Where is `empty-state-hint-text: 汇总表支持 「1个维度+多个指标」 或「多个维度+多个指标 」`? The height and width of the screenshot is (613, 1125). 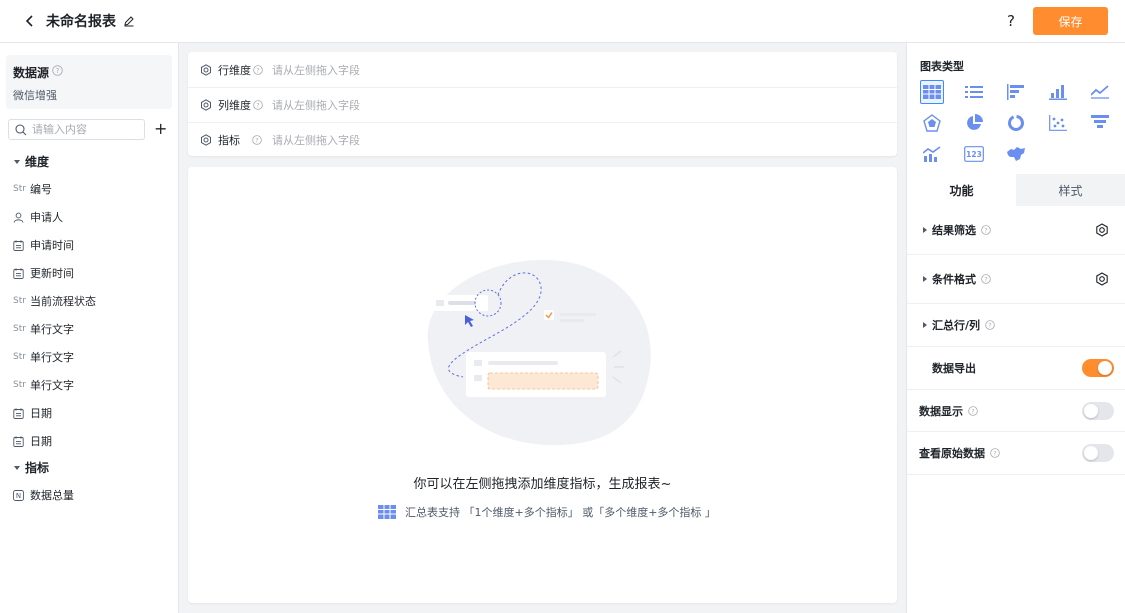
empty-state-hint-text: 汇总表支持 「1个维度+多个指标」 或「多个维度+多个指标 」 is located at coordinates (560, 512).